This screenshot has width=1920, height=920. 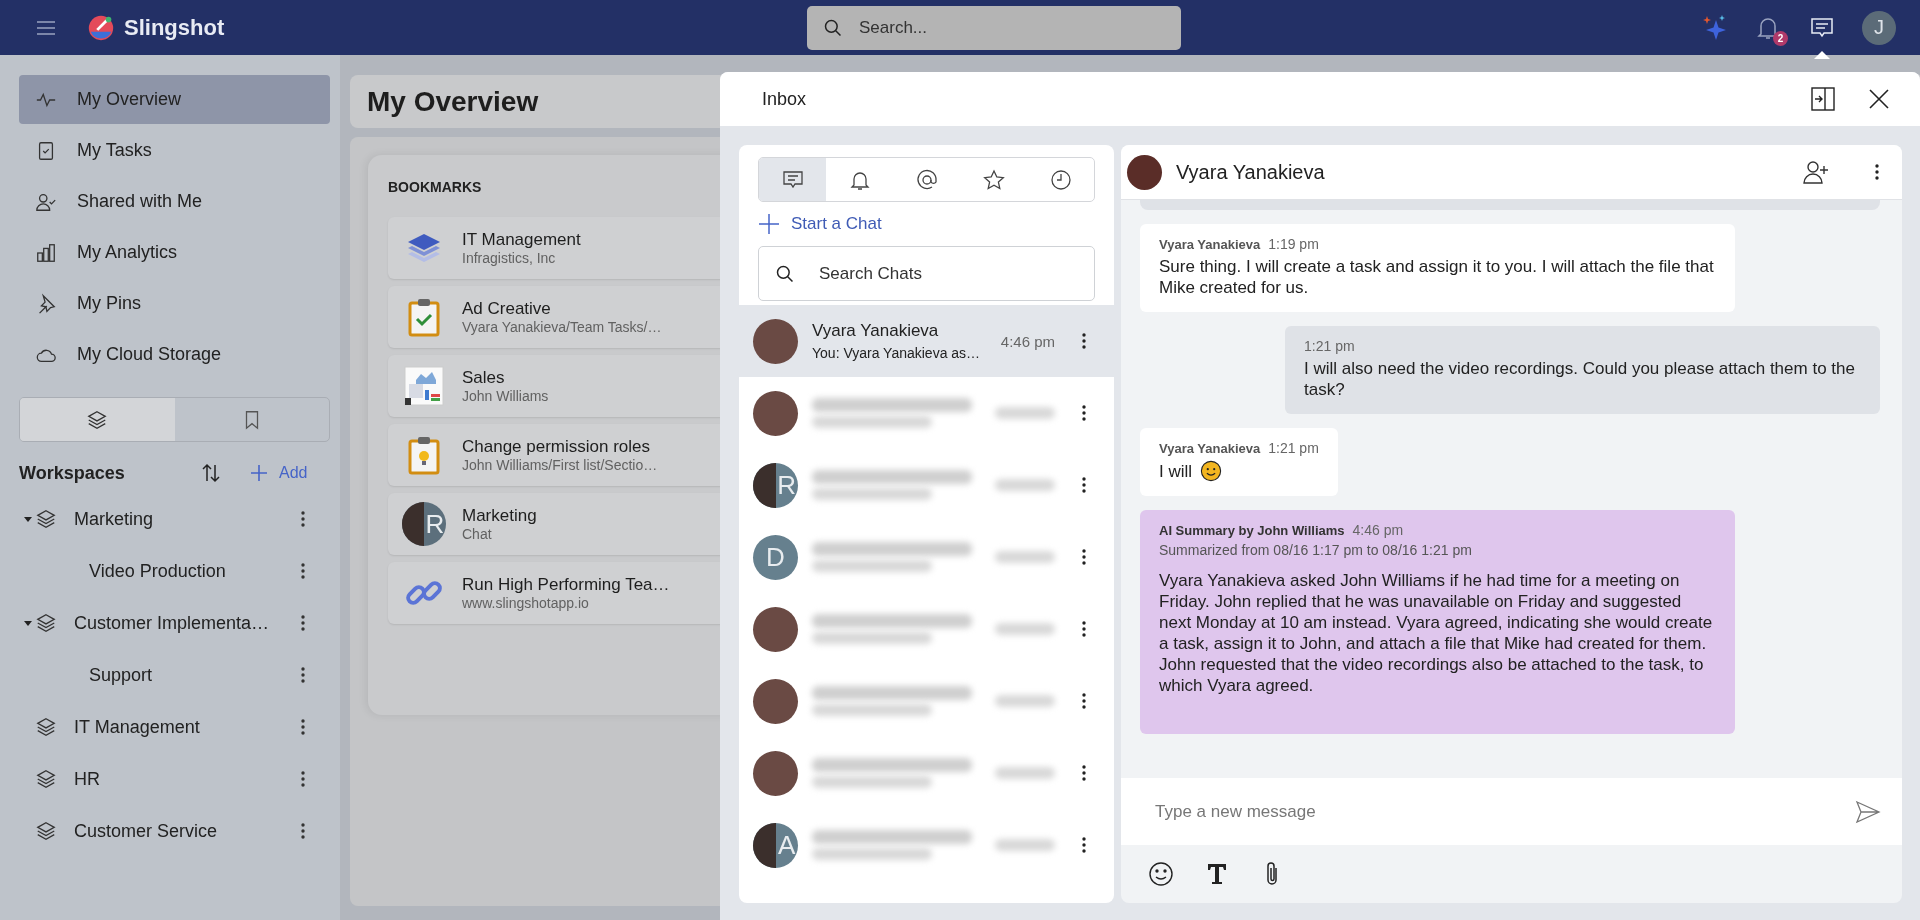 I want to click on nav-item: My Analytics, so click(x=174, y=252).